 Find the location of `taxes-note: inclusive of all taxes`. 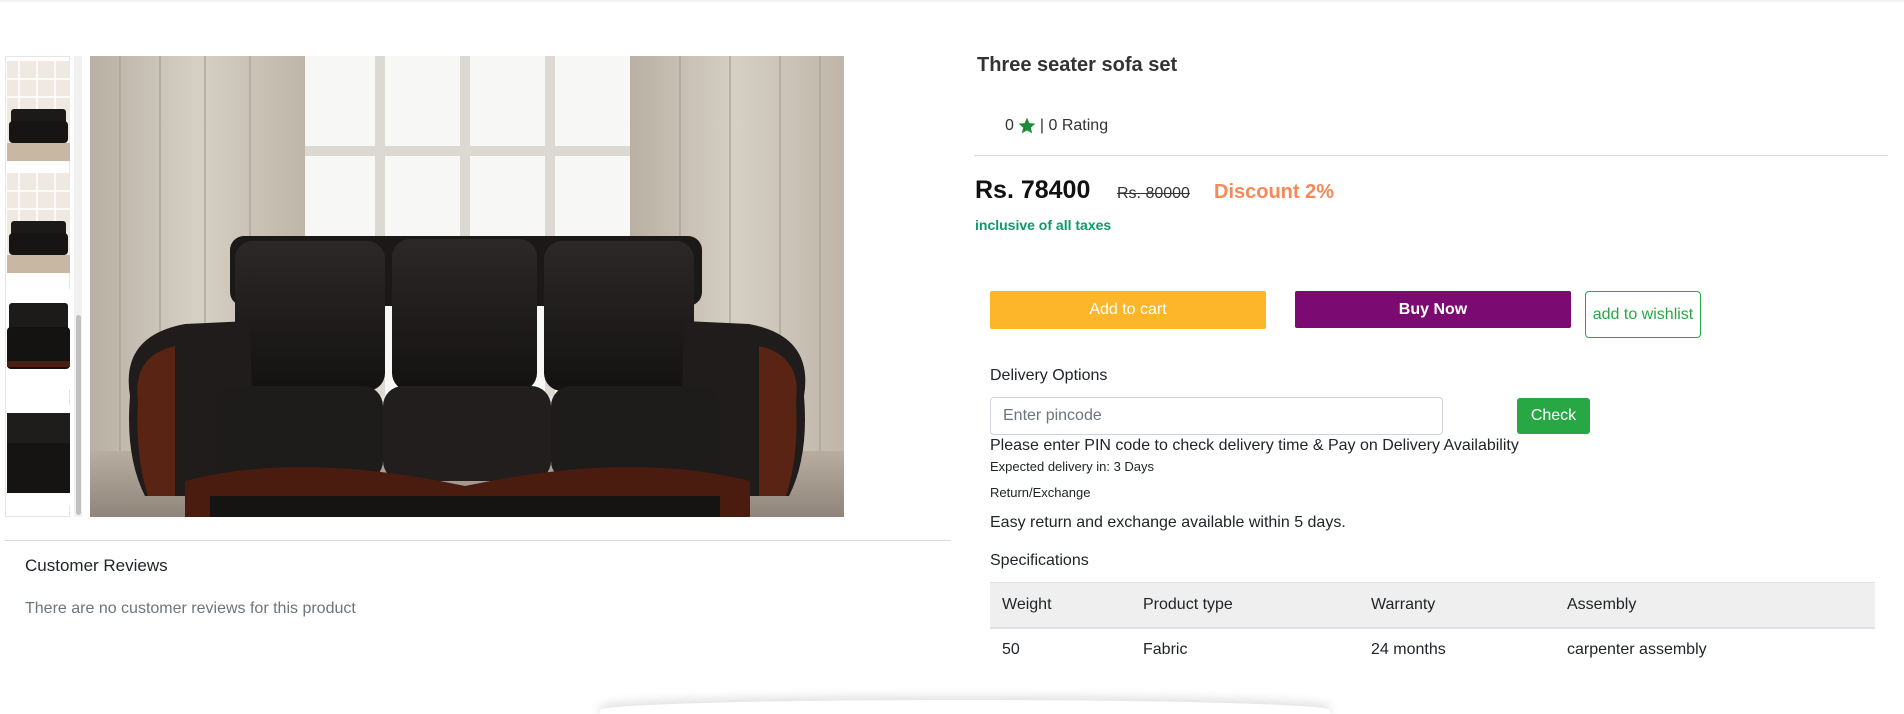

taxes-note: inclusive of all taxes is located at coordinates (1043, 225).